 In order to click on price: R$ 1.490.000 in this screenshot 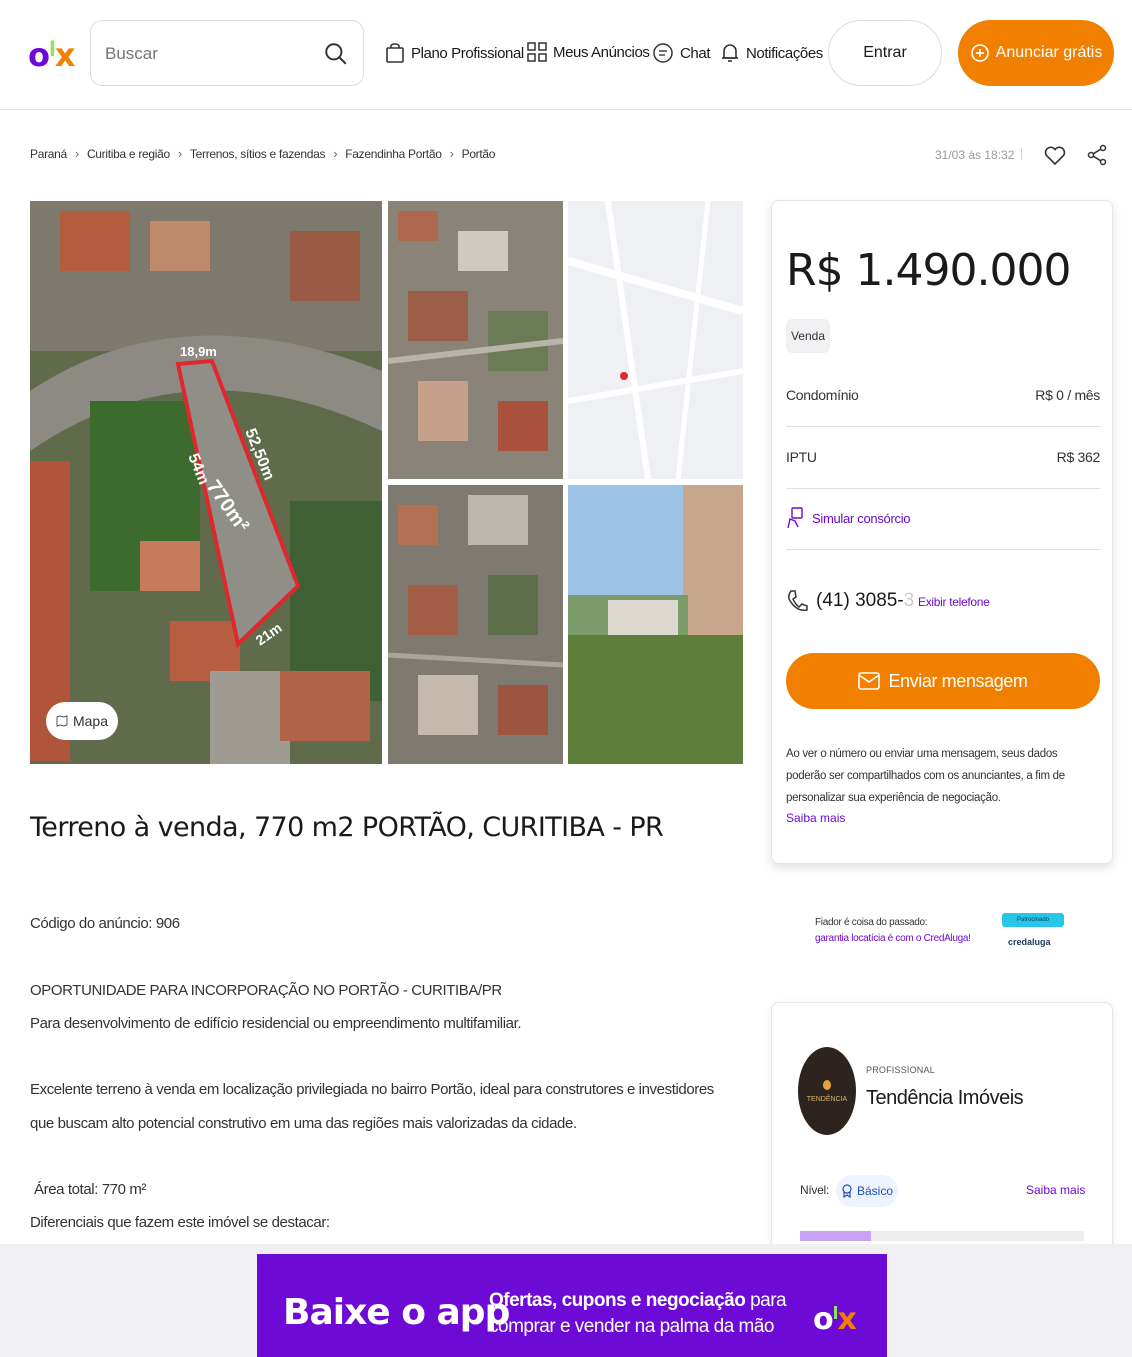, I will do `click(928, 270)`.